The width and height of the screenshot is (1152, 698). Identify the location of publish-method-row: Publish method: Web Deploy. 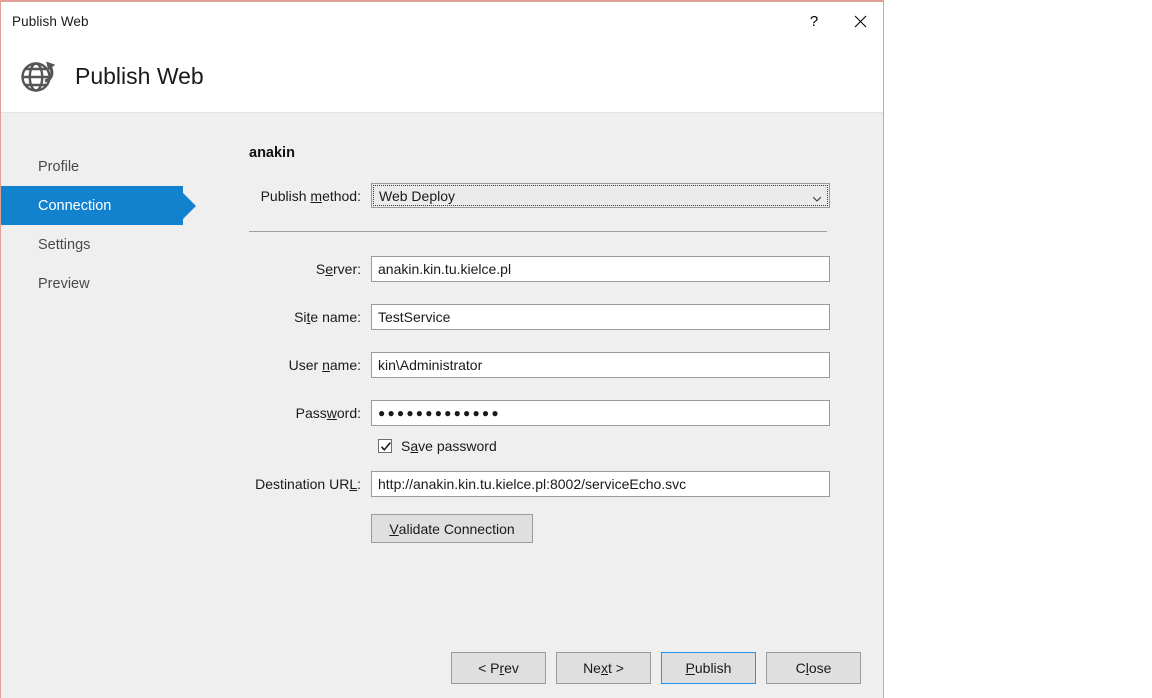
(566, 195).